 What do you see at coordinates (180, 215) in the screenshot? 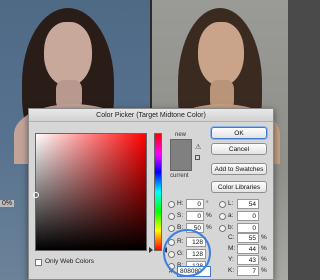
I see `label-saturation: S:` at bounding box center [180, 215].